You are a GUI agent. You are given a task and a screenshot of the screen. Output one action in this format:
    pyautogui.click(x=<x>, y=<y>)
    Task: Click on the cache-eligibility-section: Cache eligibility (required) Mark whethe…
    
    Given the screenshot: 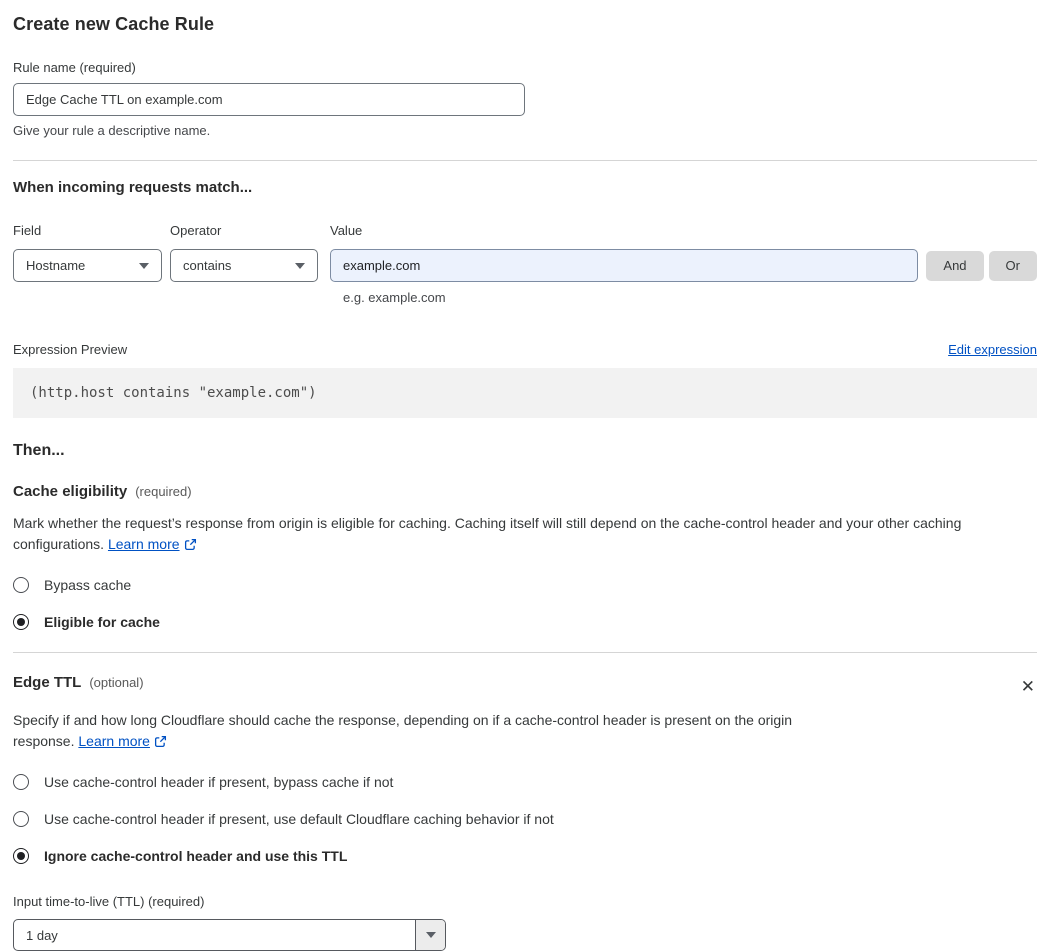 What is the action you would take?
    pyautogui.click(x=525, y=556)
    